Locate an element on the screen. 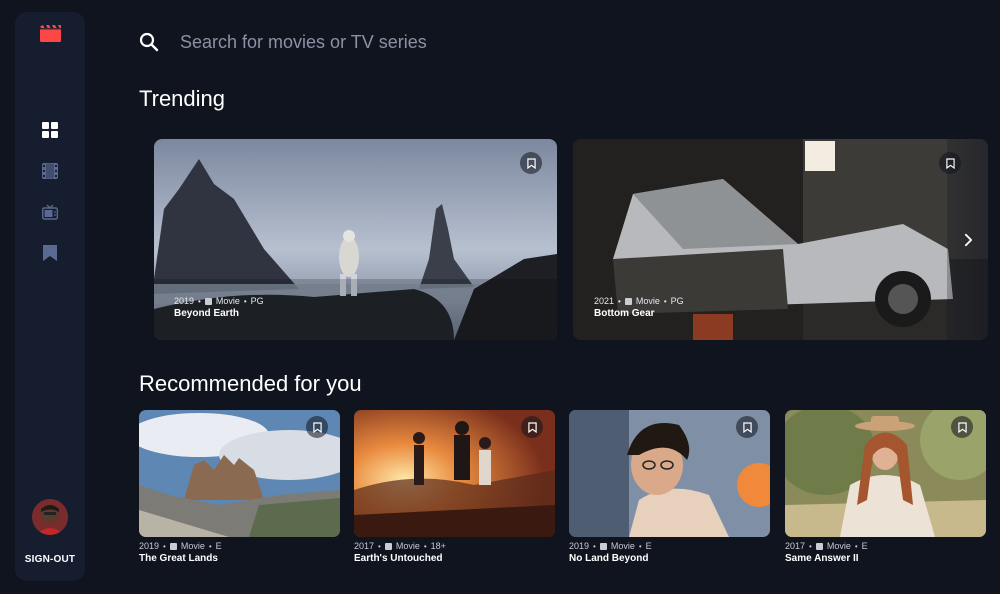 The height and width of the screenshot is (594, 1000). bookmark-icon is located at coordinates (50, 253).